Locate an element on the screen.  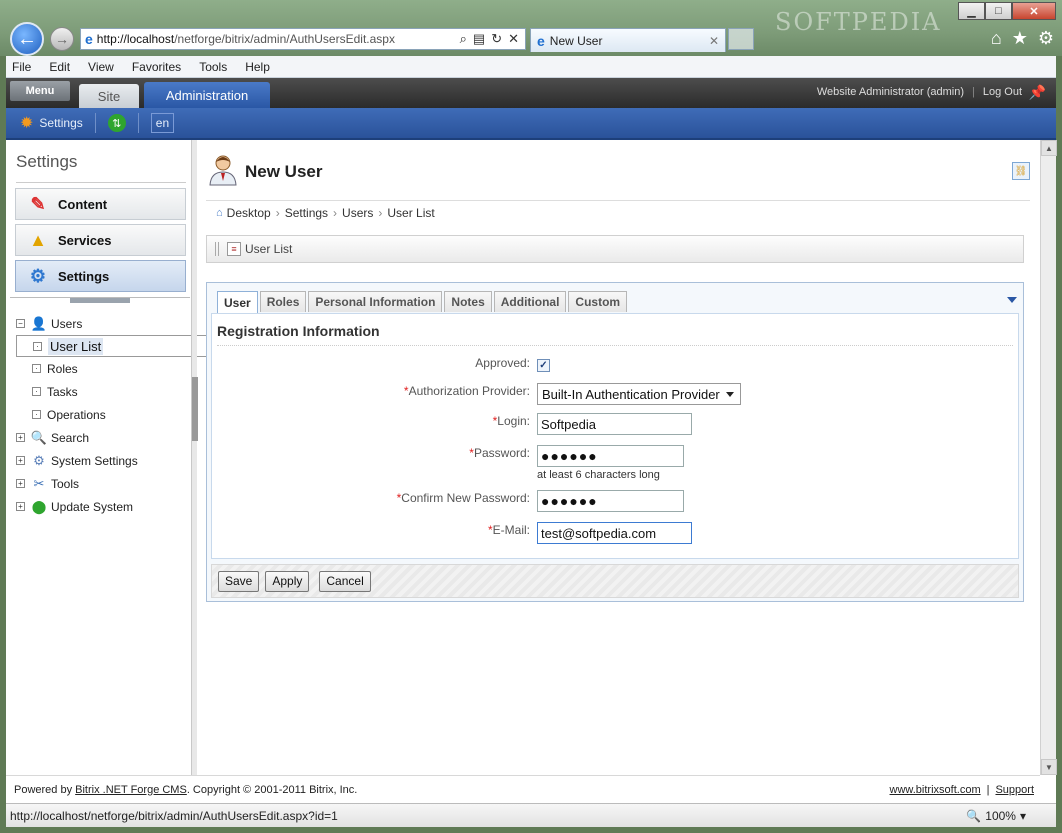
zoom-icon: 🔍 is located at coordinates (974, 815).